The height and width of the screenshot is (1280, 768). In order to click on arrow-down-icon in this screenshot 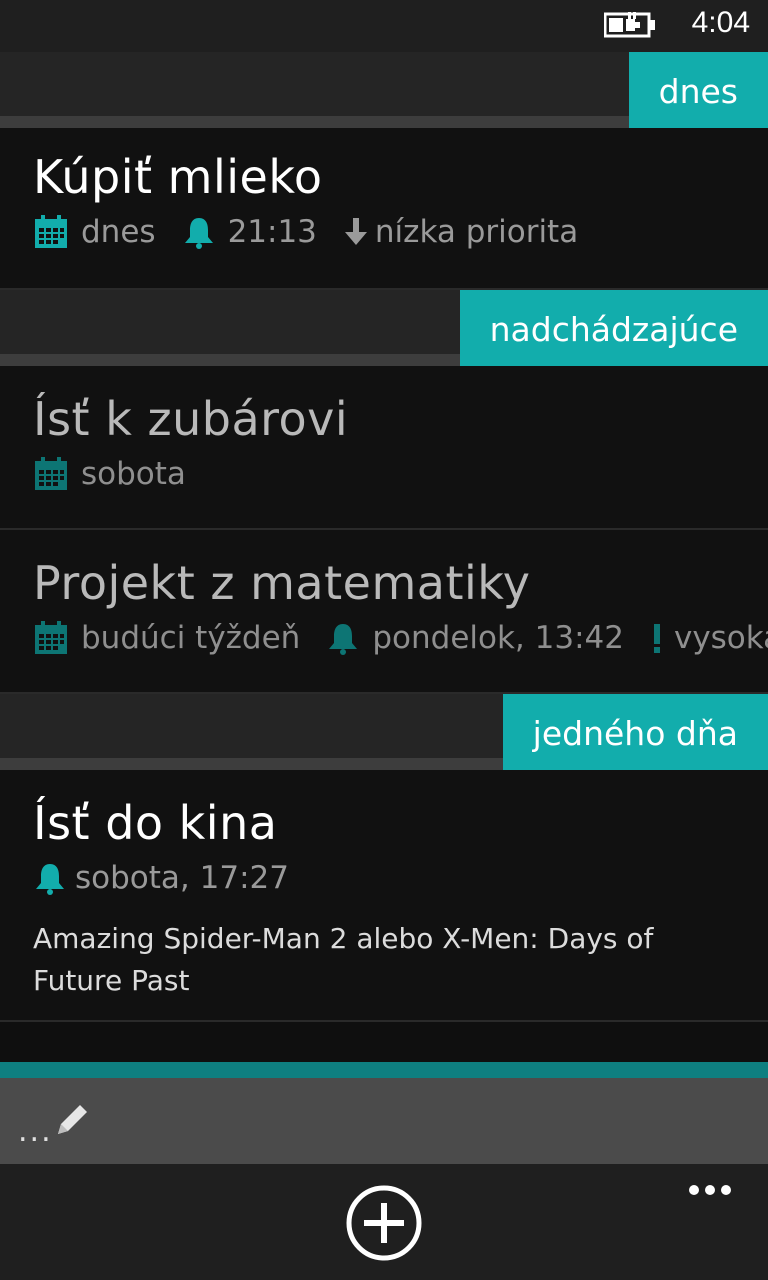, I will do `click(356, 232)`.